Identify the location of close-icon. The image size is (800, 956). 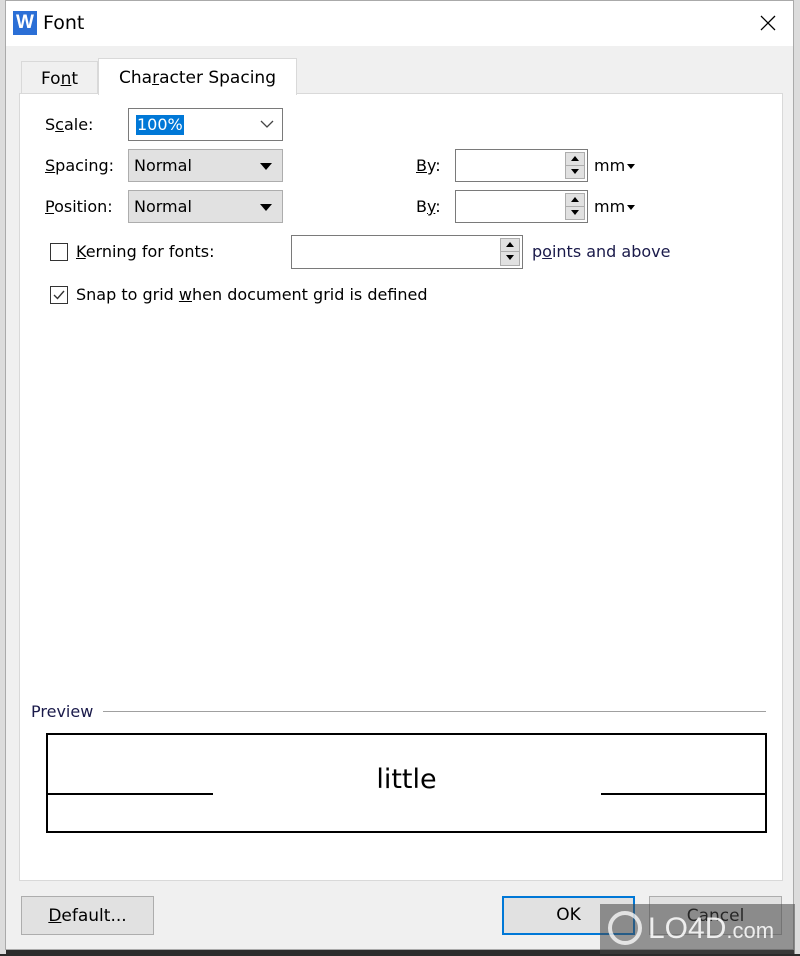
(768, 23).